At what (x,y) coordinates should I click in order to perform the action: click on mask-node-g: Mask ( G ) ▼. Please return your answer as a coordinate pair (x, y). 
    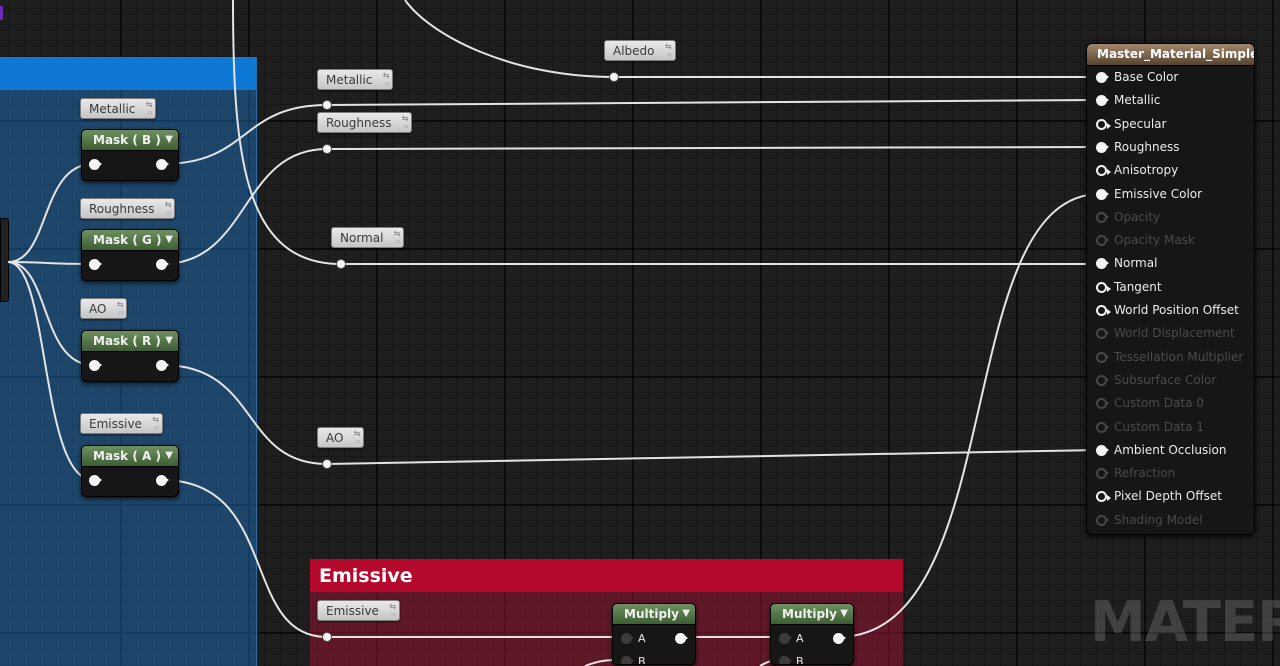
    Looking at the image, I should click on (130, 255).